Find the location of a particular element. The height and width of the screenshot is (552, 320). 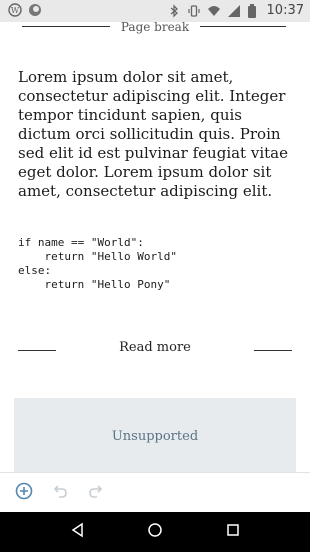

circle-app-icon is located at coordinates (35, 10).